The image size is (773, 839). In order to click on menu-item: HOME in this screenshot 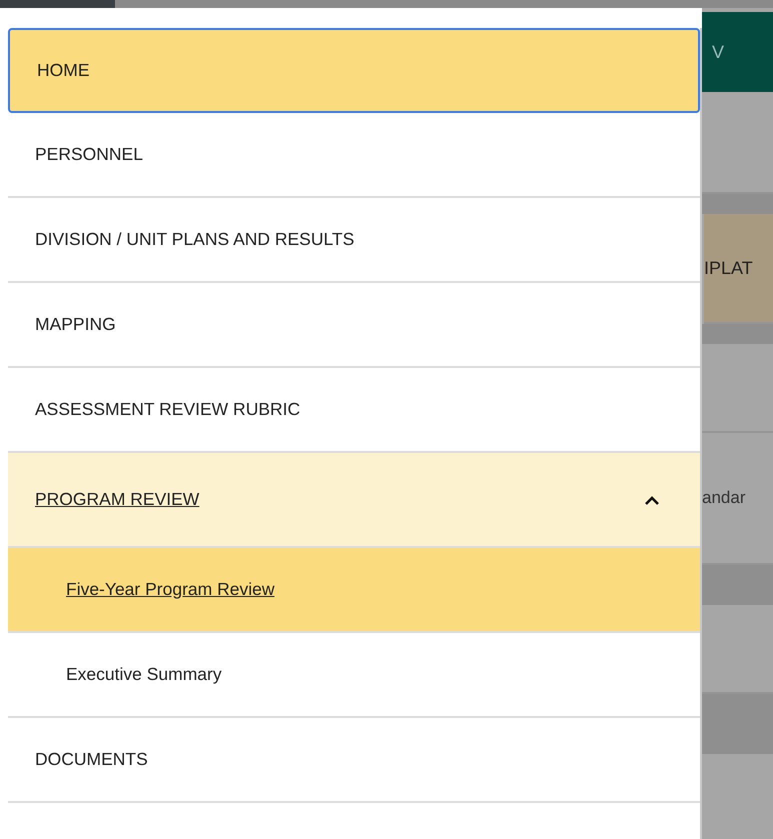, I will do `click(354, 70)`.